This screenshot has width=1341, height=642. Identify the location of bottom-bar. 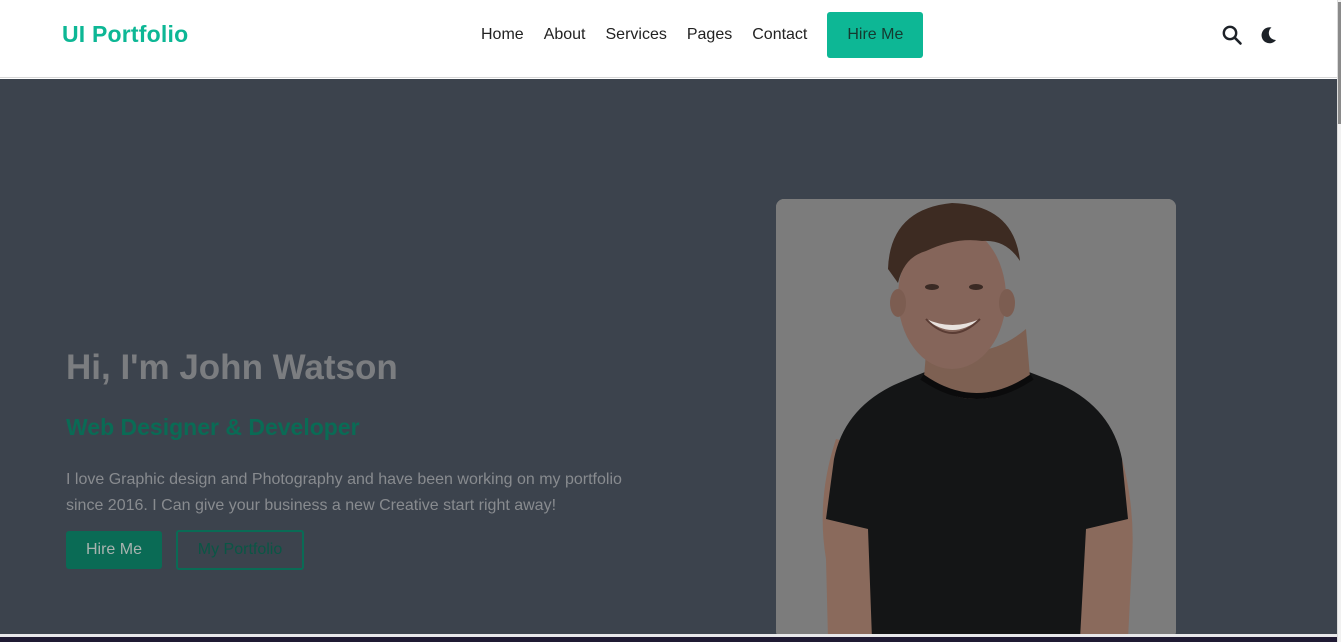
(670, 639).